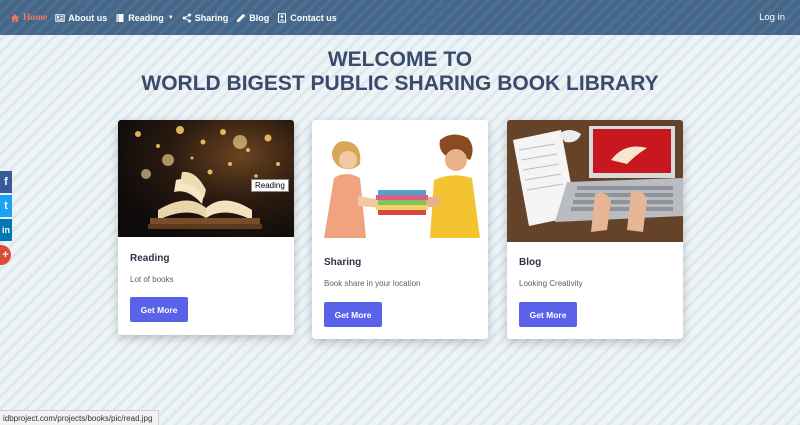  I want to click on nav-home: Home, so click(28, 18).